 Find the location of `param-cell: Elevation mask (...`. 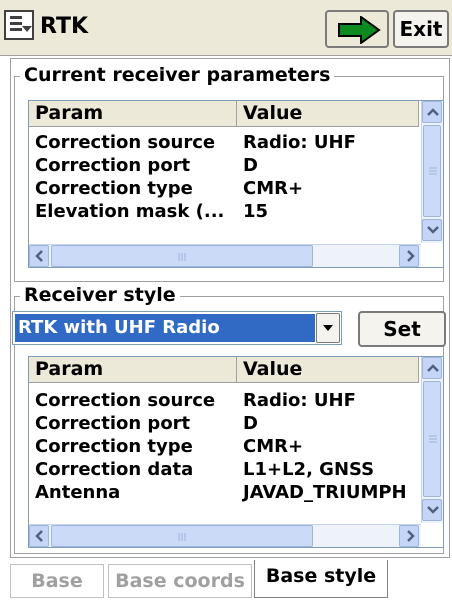

param-cell: Elevation mask (... is located at coordinates (133, 212).